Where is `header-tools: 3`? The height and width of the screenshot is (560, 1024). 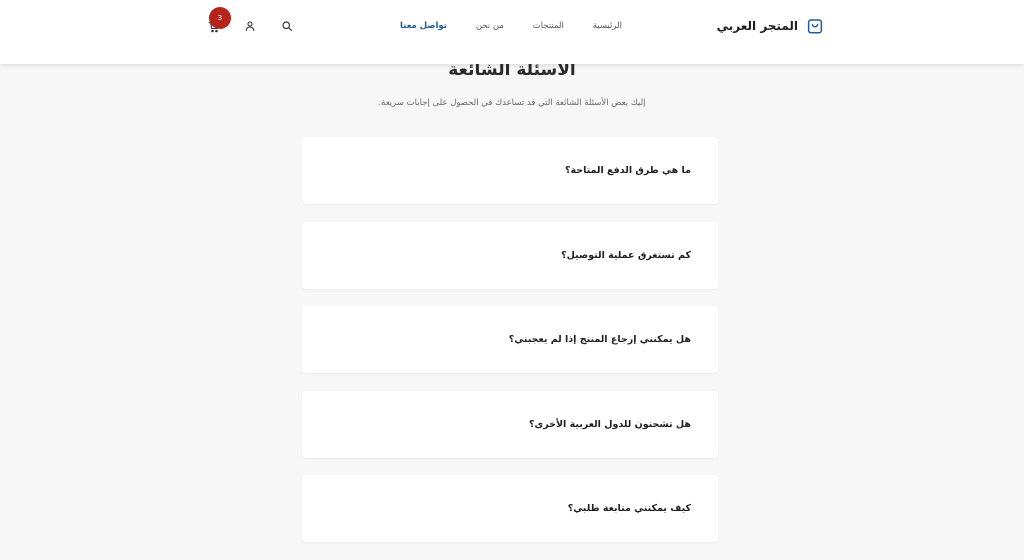 header-tools: 3 is located at coordinates (252, 23).